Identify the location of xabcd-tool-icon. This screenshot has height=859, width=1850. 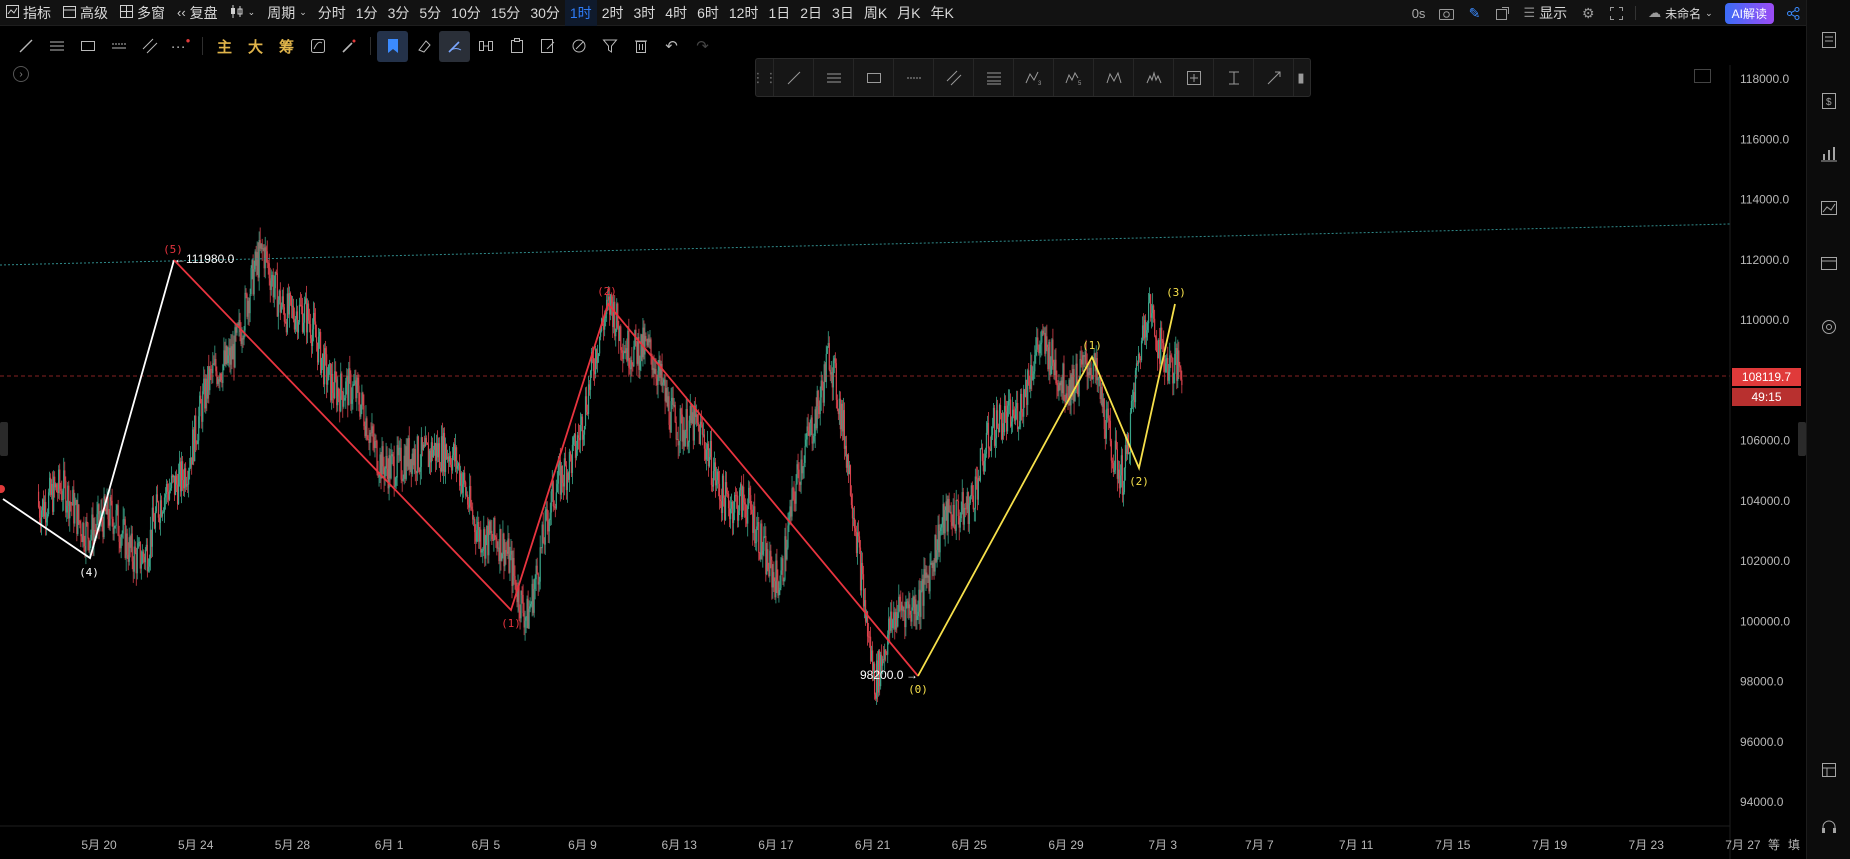
(1114, 77).